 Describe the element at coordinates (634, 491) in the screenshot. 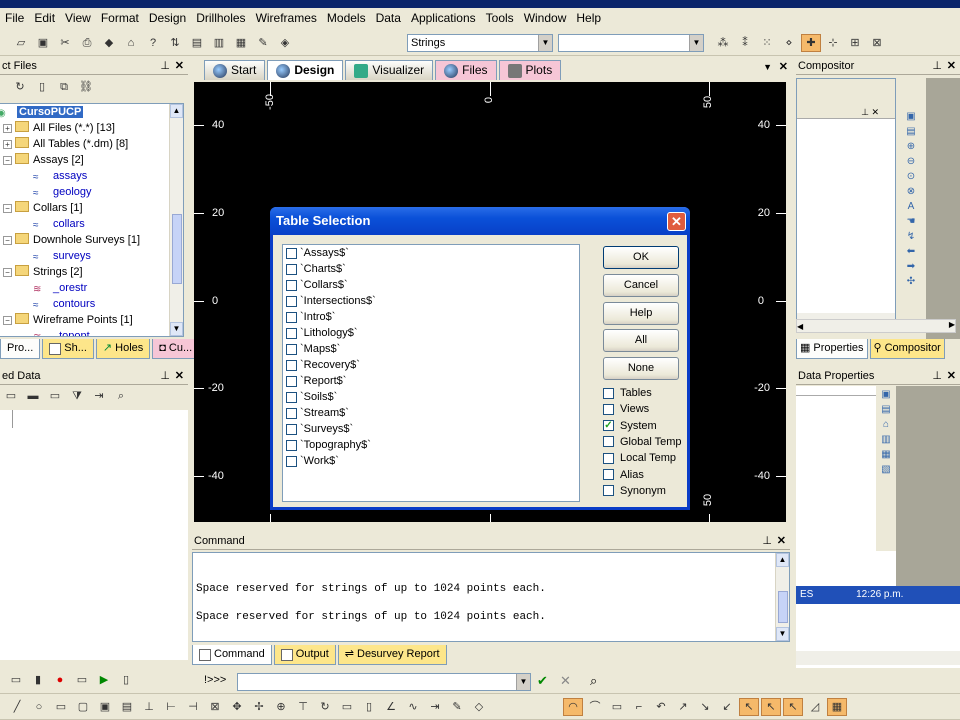

I see `option-synonym: Synonym` at that location.